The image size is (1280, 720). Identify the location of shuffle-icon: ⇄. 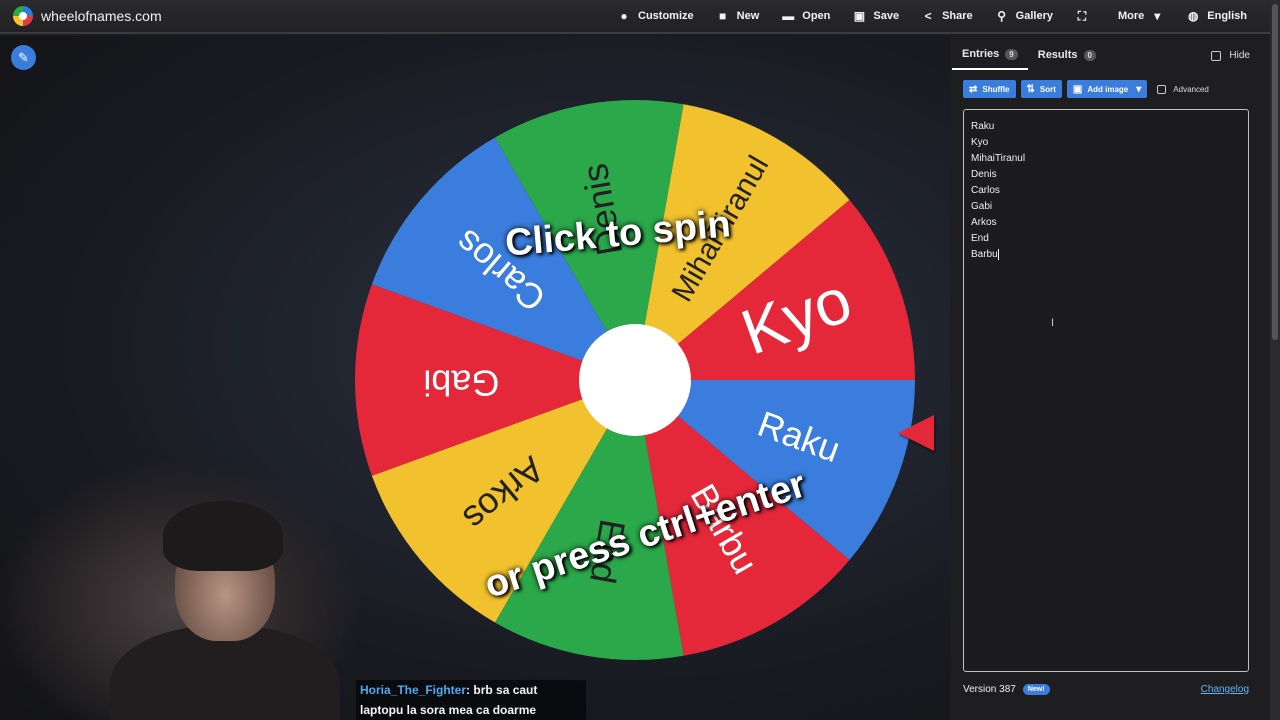
(973, 89).